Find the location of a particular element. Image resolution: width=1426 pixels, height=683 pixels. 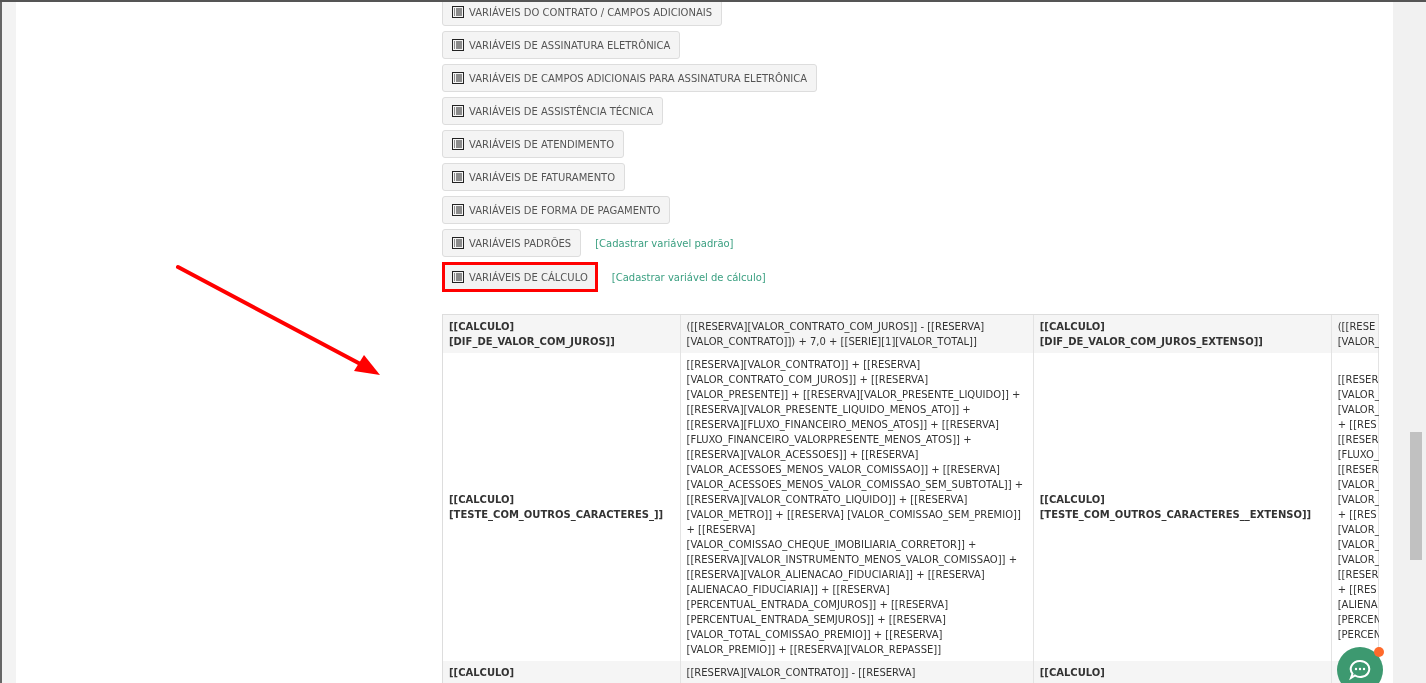

formula-cell-text: [FLUXO_ is located at coordinates (1357, 455).